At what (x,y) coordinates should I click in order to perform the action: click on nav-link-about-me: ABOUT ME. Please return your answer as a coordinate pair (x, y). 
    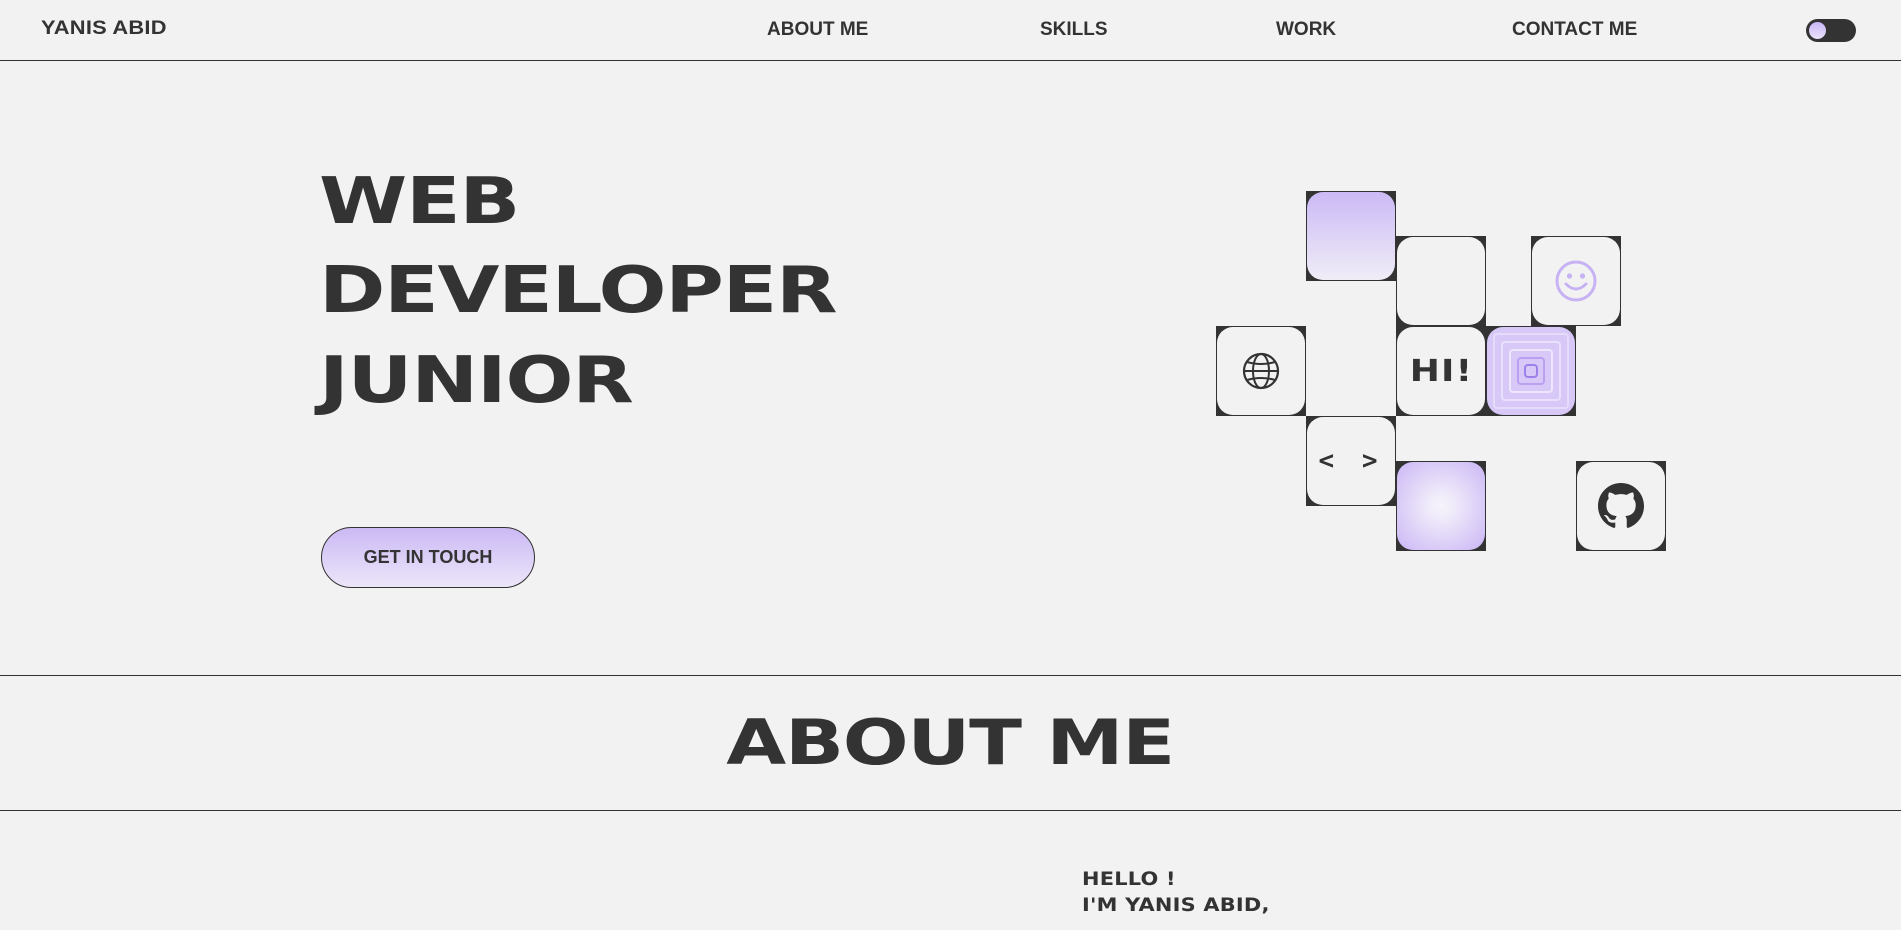
    Looking at the image, I should click on (817, 30).